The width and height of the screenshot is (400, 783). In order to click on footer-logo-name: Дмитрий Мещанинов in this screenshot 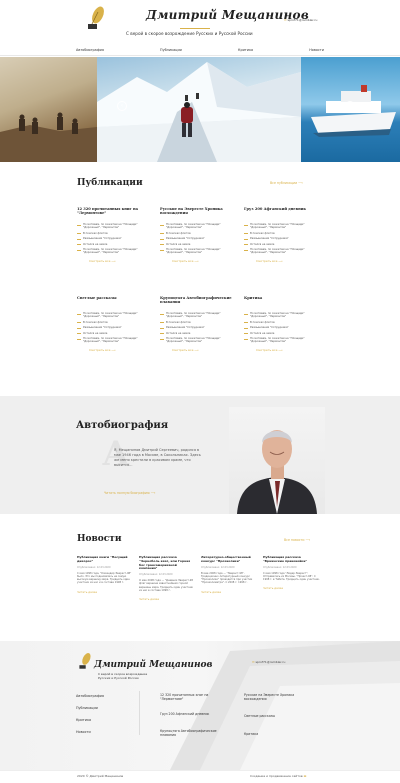, I will do `click(153, 665)`.